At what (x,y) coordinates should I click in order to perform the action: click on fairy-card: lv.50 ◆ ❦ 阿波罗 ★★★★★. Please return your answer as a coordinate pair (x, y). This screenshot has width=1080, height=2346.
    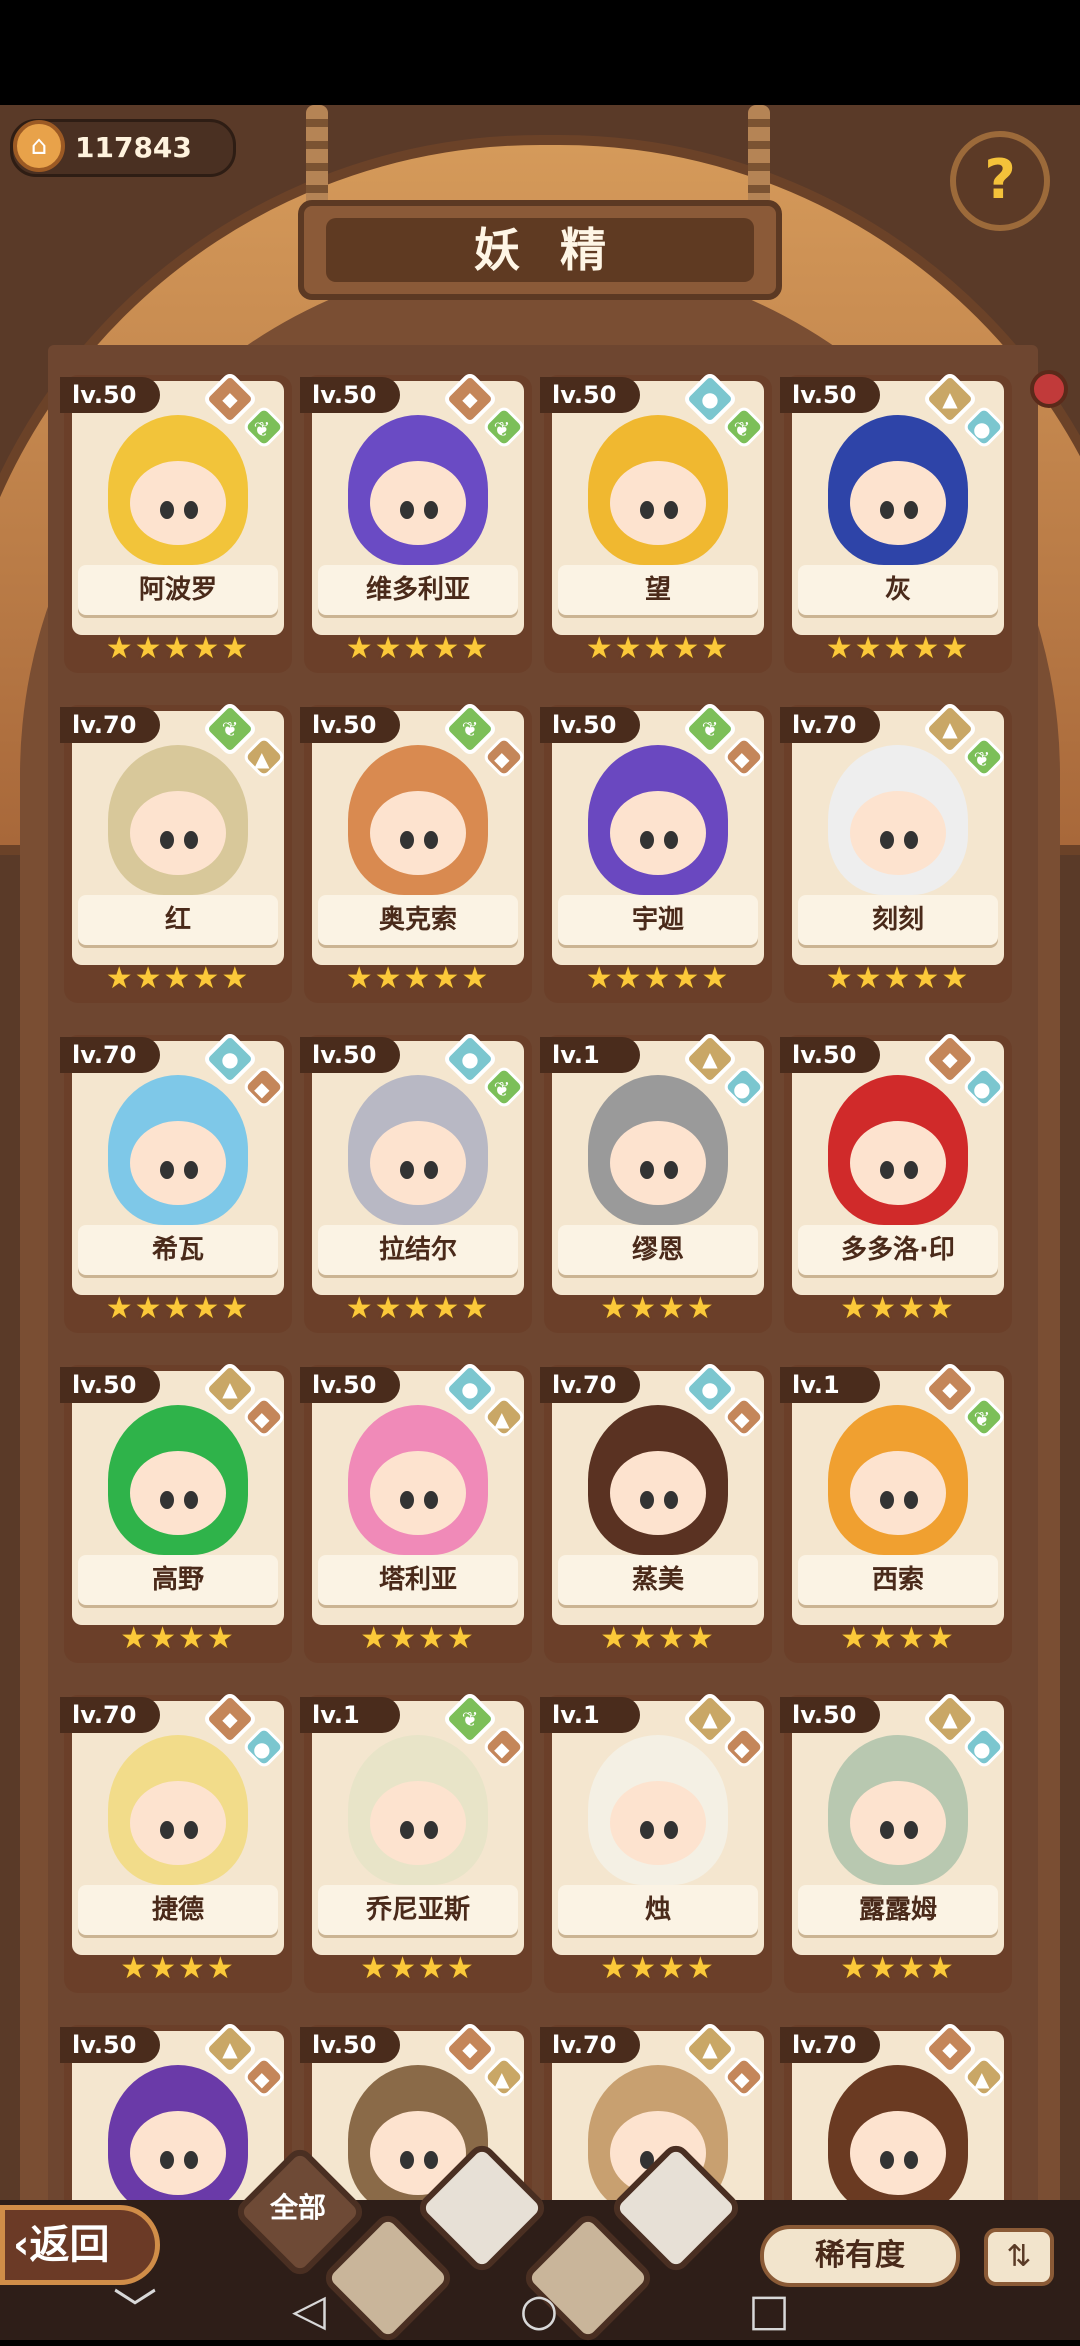
    Looking at the image, I should click on (176, 521).